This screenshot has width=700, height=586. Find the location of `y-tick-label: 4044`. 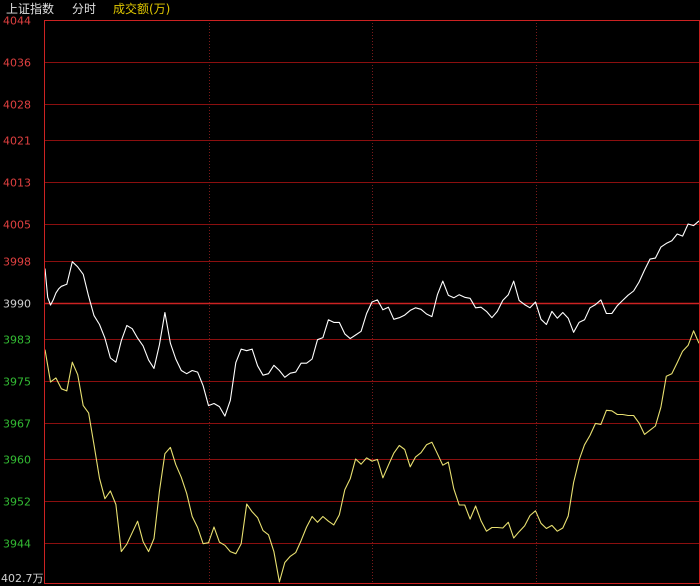

y-tick-label: 4044 is located at coordinates (17, 21).